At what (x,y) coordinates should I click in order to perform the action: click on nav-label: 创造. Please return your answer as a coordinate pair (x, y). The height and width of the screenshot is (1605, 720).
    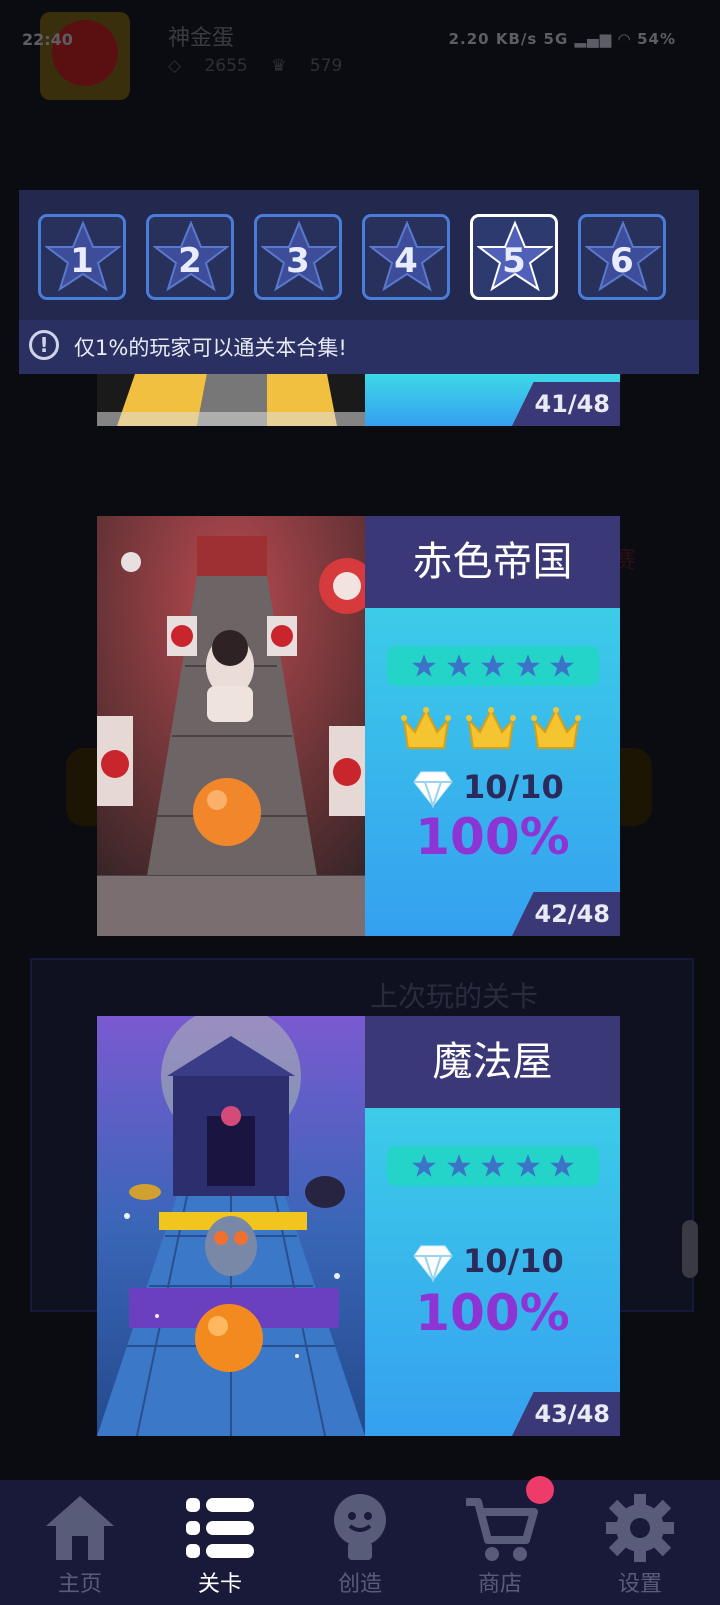
    Looking at the image, I should click on (359, 1584).